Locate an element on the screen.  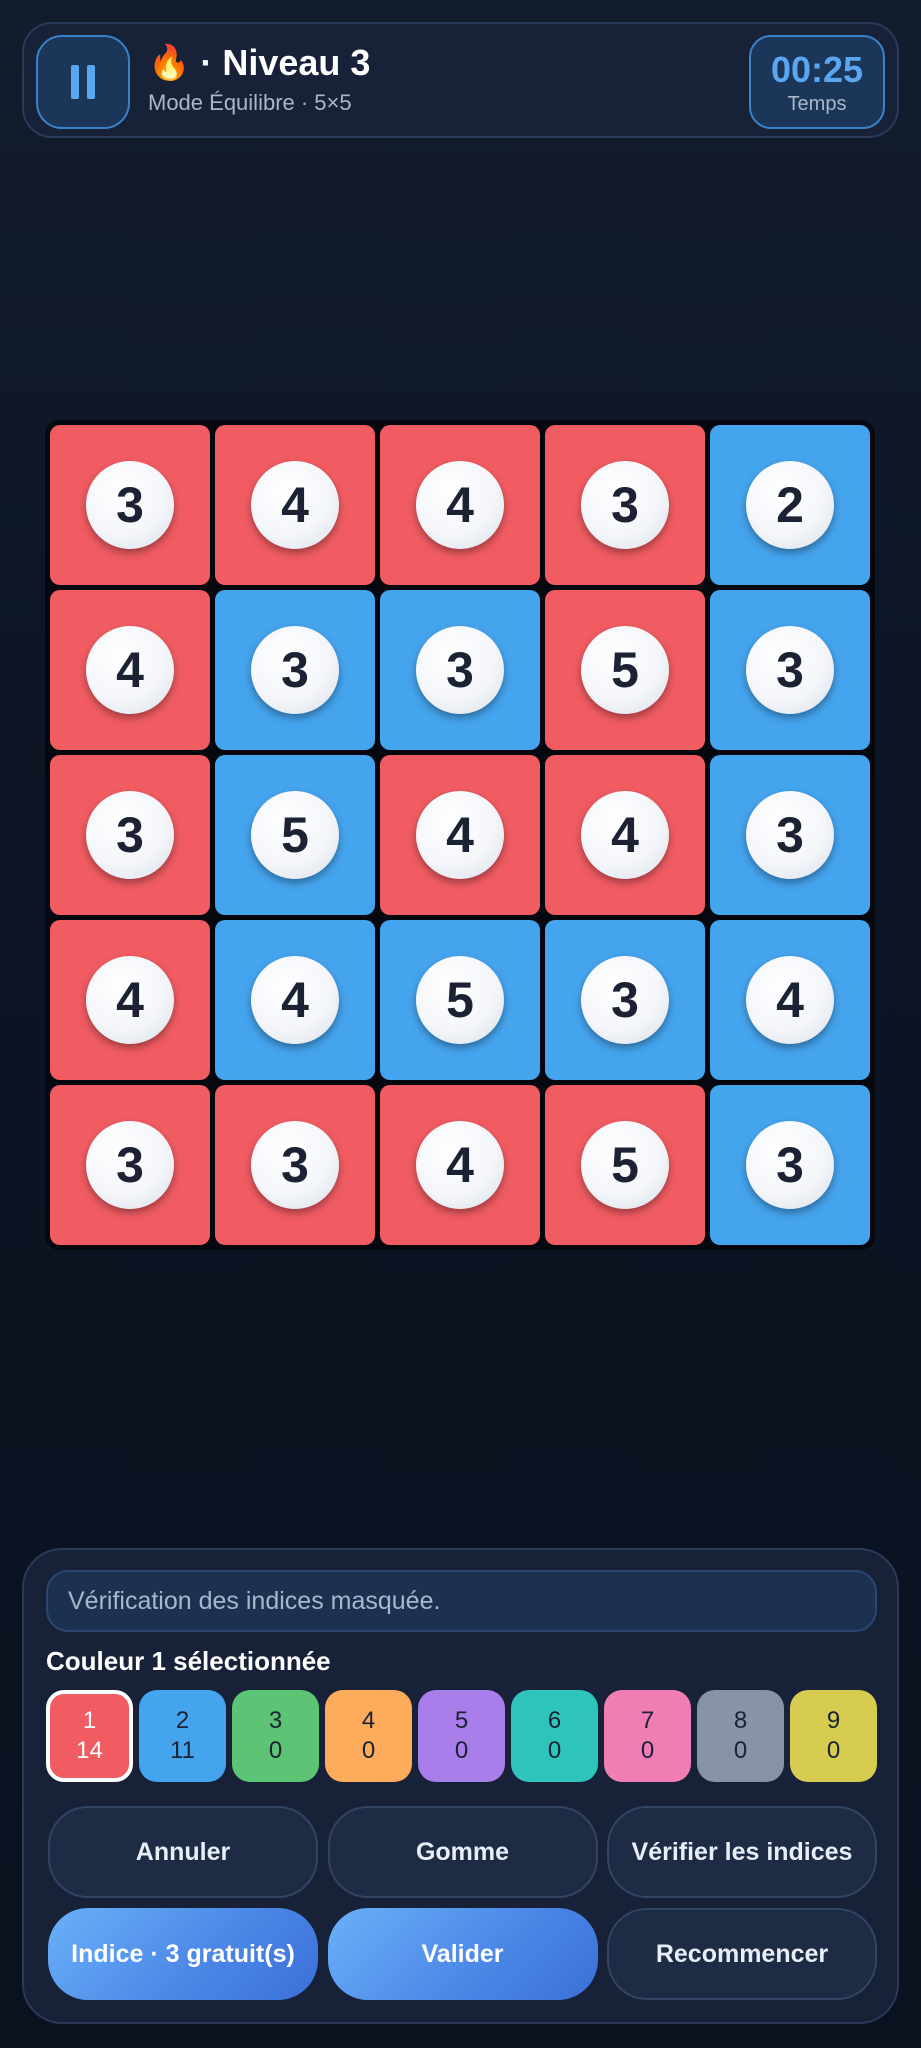
swatch-number: 3 is located at coordinates (275, 1720).